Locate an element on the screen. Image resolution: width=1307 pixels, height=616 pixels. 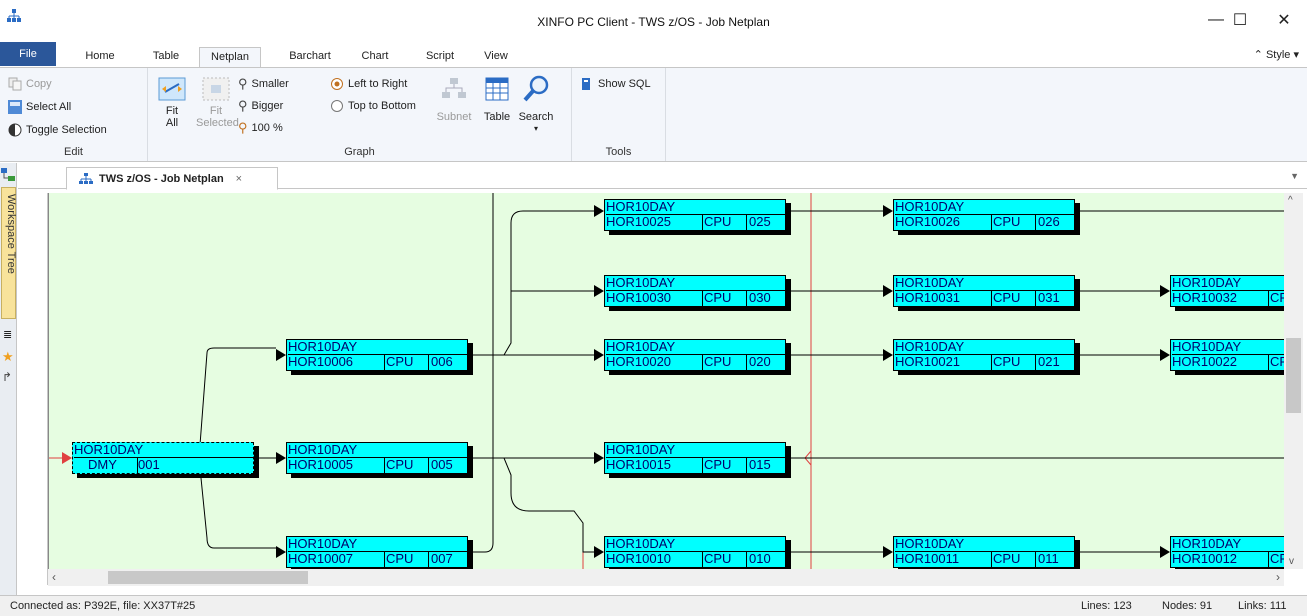
copy-button: Copy is located at coordinates (30, 84).